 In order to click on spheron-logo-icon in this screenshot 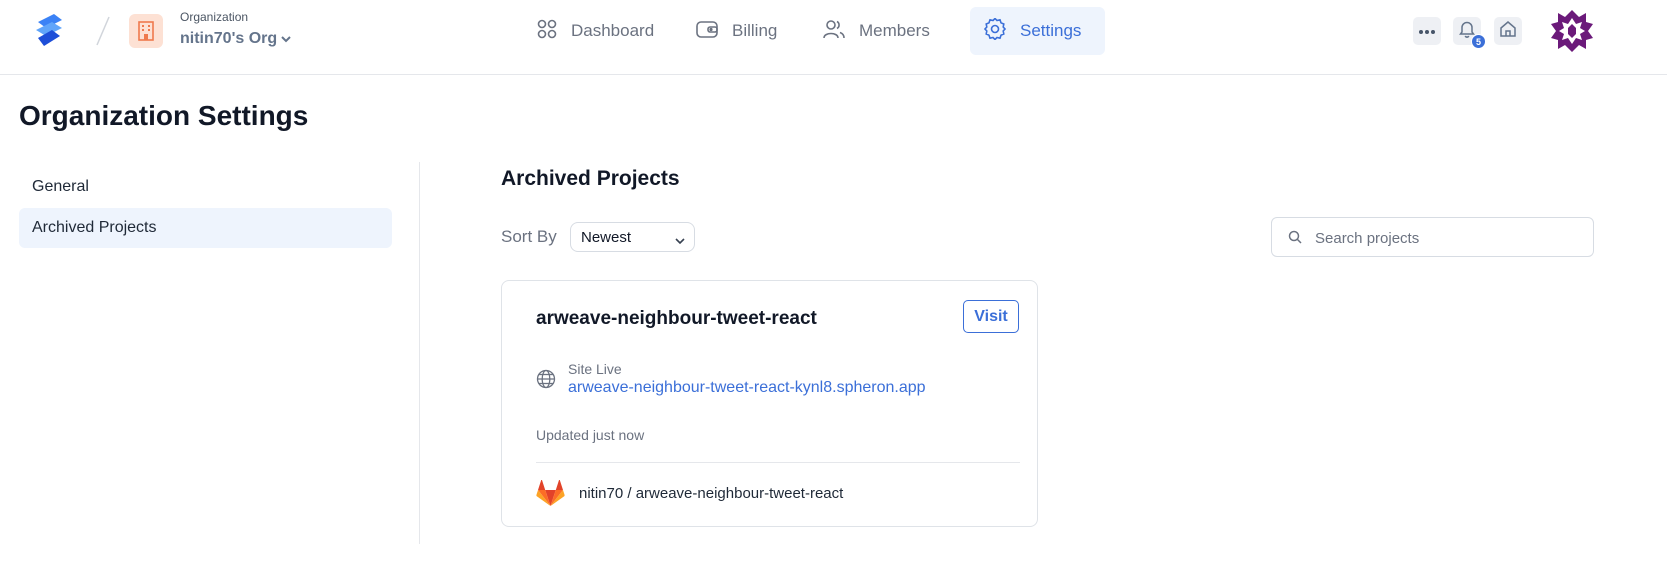, I will do `click(49, 31)`.